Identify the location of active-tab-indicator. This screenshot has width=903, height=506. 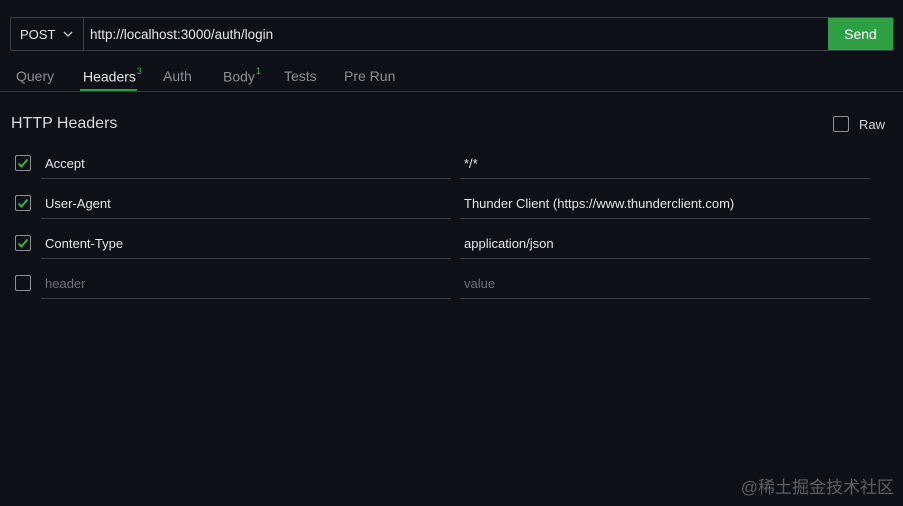
(108, 90).